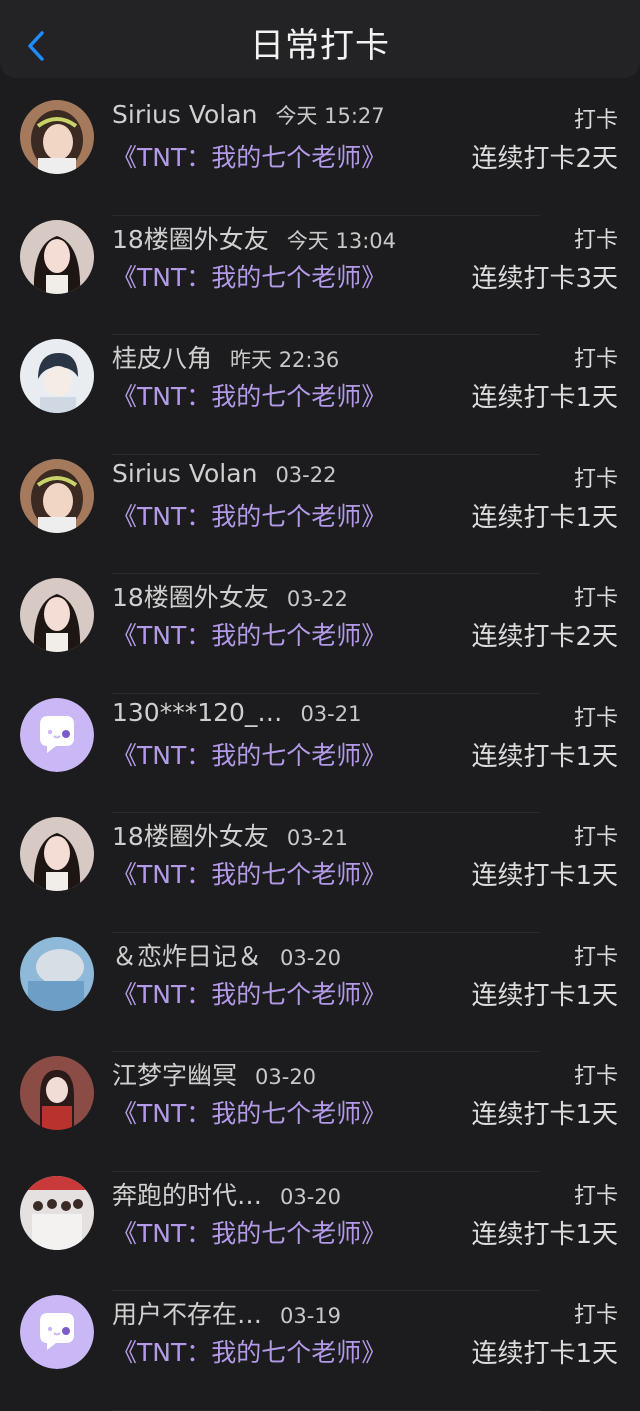 Image resolution: width=640 pixels, height=1411 pixels. I want to click on streak-text: 连续打卡3天, so click(544, 278).